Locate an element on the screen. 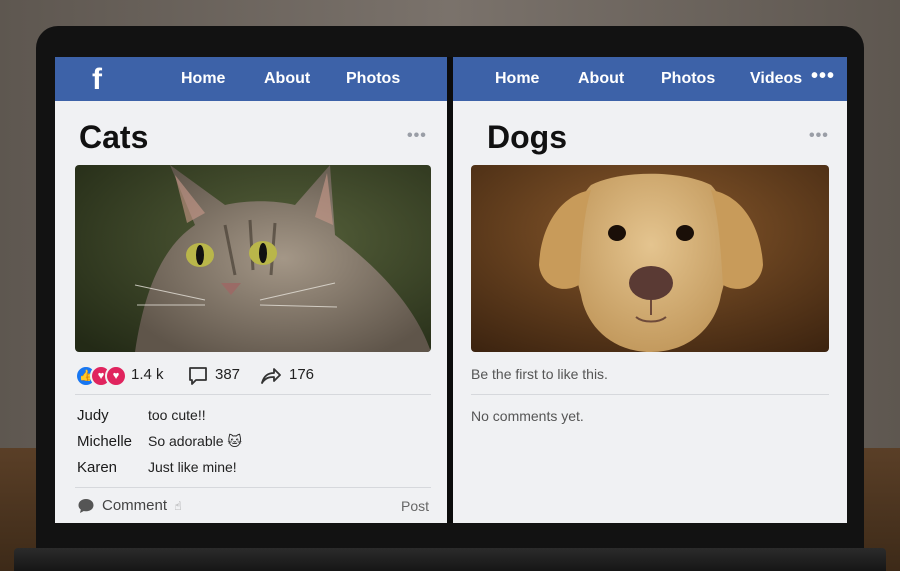  no-comments-text: No comments yet. is located at coordinates (527, 416).